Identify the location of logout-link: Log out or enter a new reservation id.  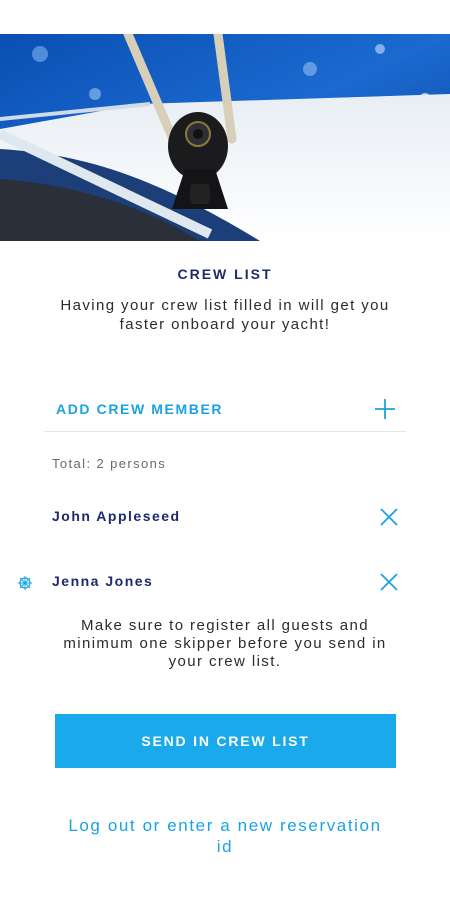
(225, 836).